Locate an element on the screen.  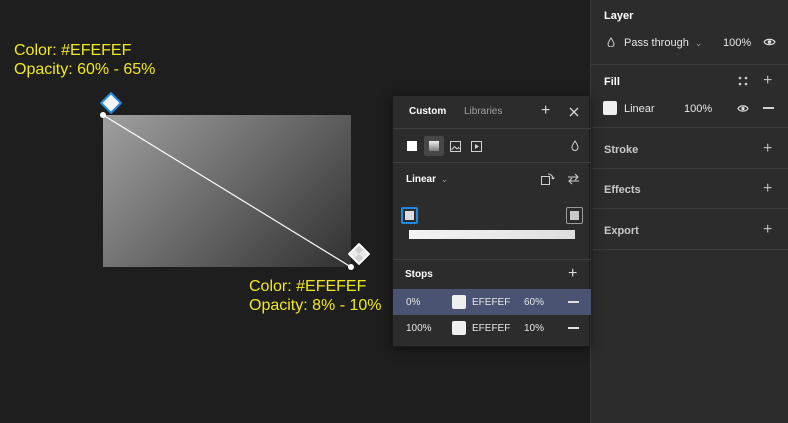
stop-row: 100% EFEFEF 10% is located at coordinates (492, 328).